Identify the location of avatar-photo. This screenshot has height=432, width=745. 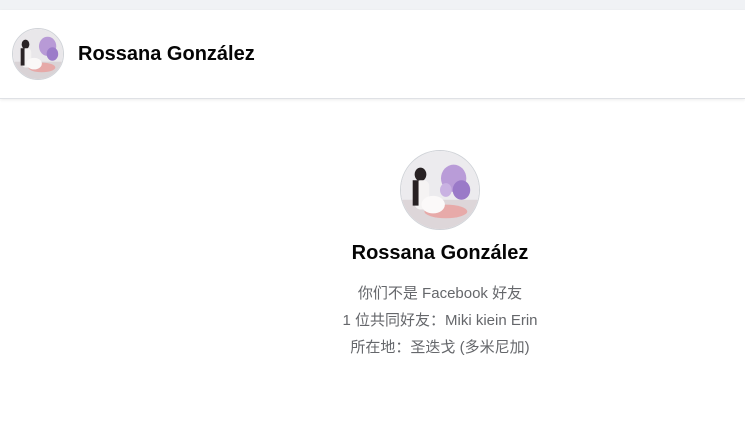
(38, 54).